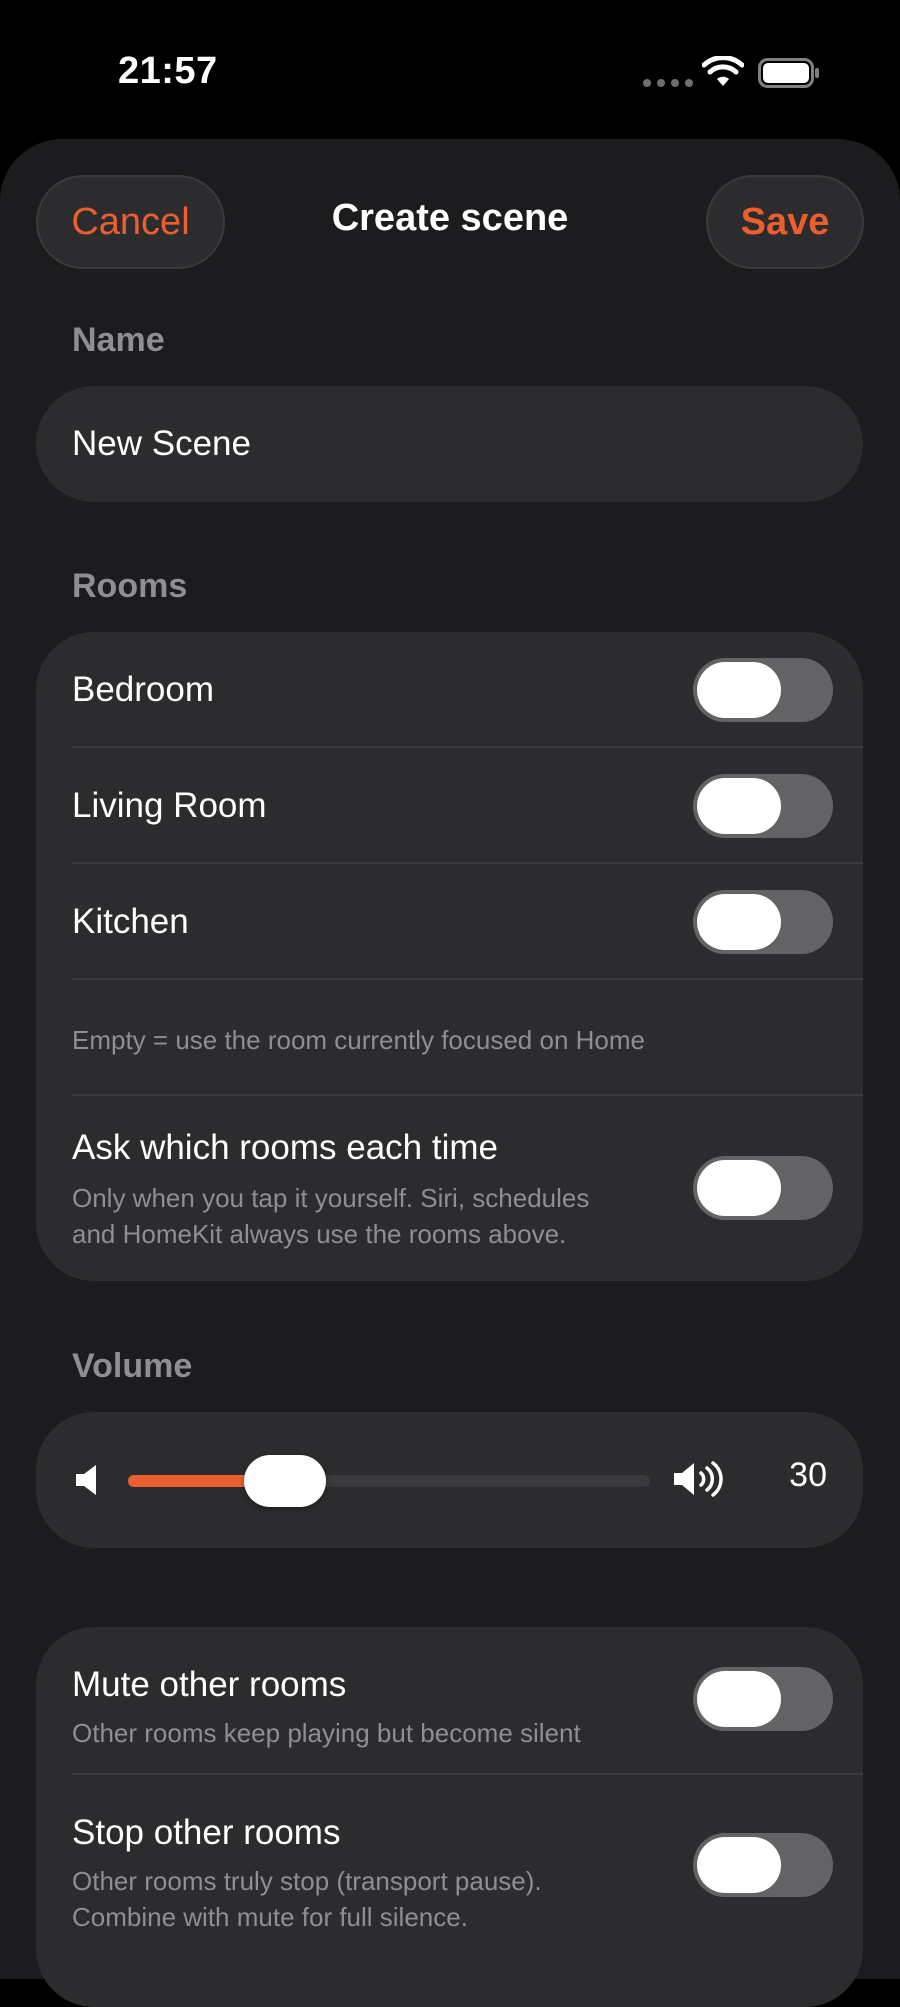 Image resolution: width=900 pixels, height=2007 pixels. Describe the element at coordinates (168, 71) in the screenshot. I see `status-time: 21:57` at that location.